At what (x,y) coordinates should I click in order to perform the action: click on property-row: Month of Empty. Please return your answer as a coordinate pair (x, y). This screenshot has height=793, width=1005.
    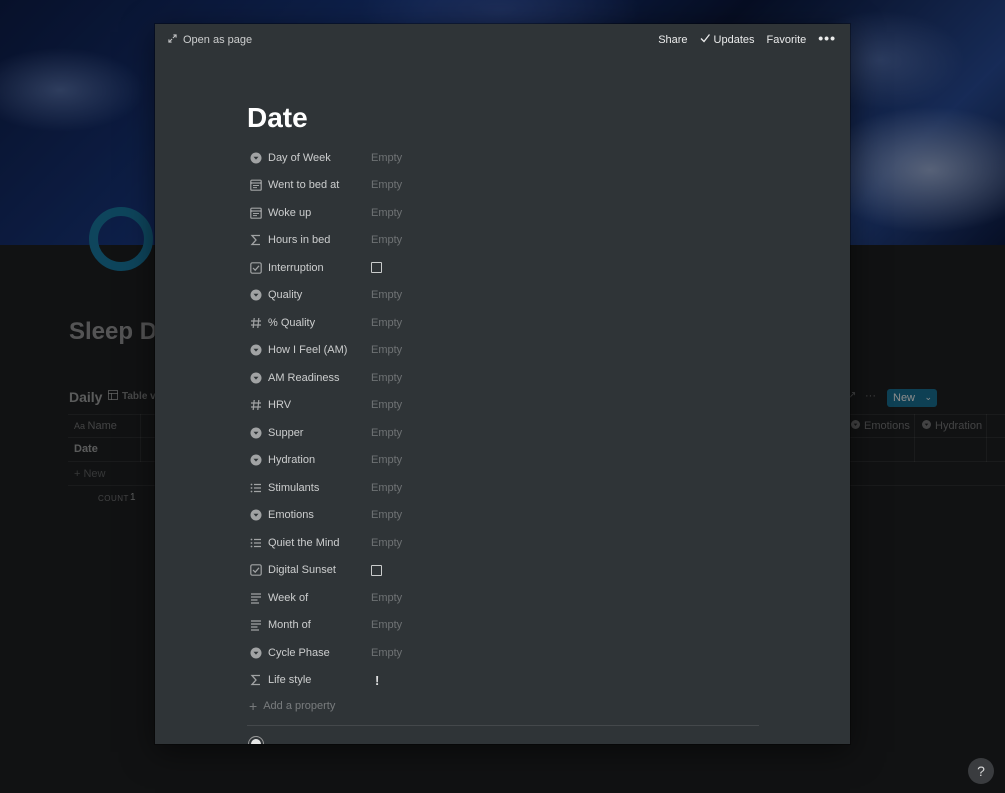
    Looking at the image, I should click on (459, 626).